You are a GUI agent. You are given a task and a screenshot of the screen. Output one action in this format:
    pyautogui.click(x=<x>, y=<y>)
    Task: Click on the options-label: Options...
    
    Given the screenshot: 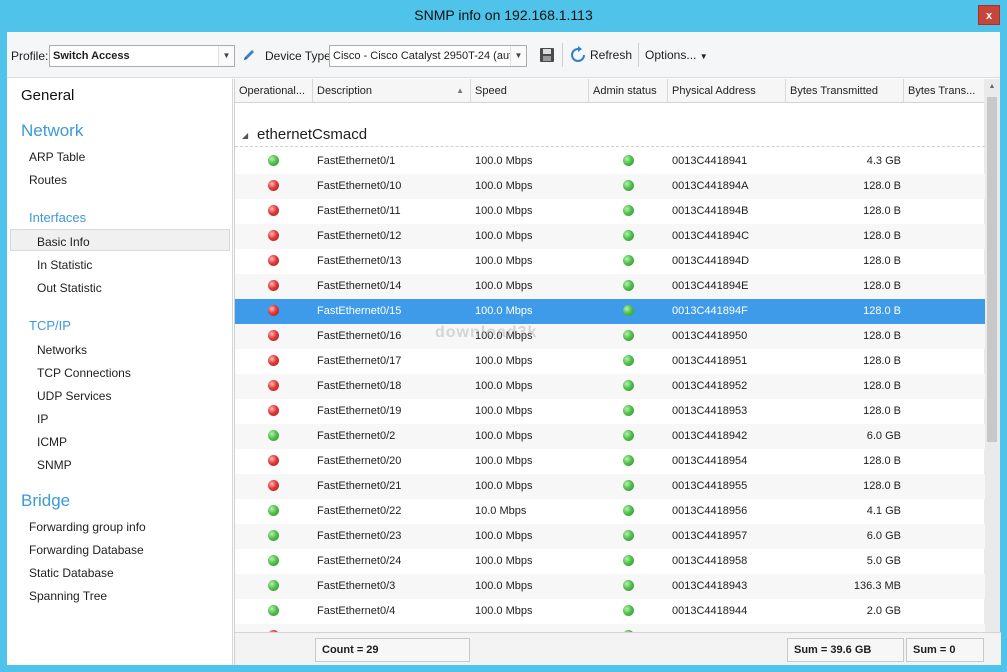 What is the action you would take?
    pyautogui.click(x=671, y=55)
    